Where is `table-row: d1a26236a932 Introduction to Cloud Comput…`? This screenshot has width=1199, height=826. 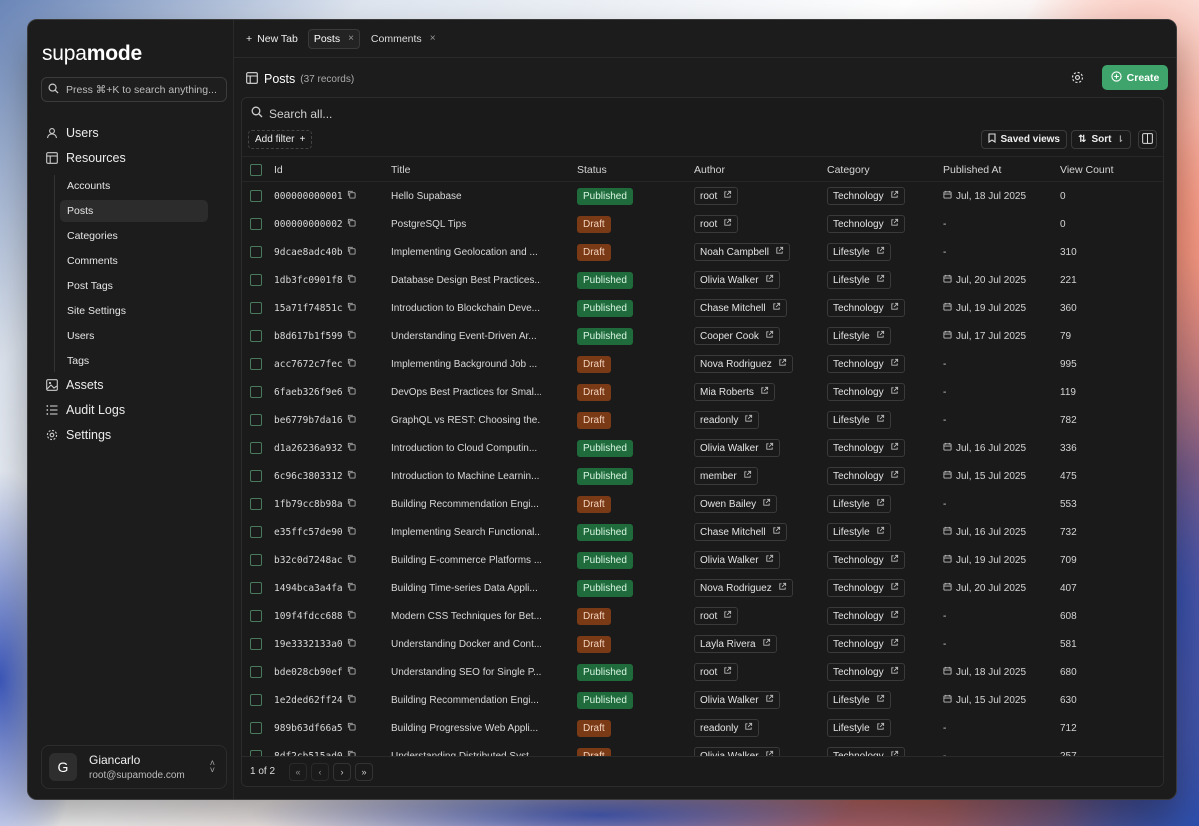
table-row: d1a26236a932 Introduction to Cloud Comput… is located at coordinates (702, 448).